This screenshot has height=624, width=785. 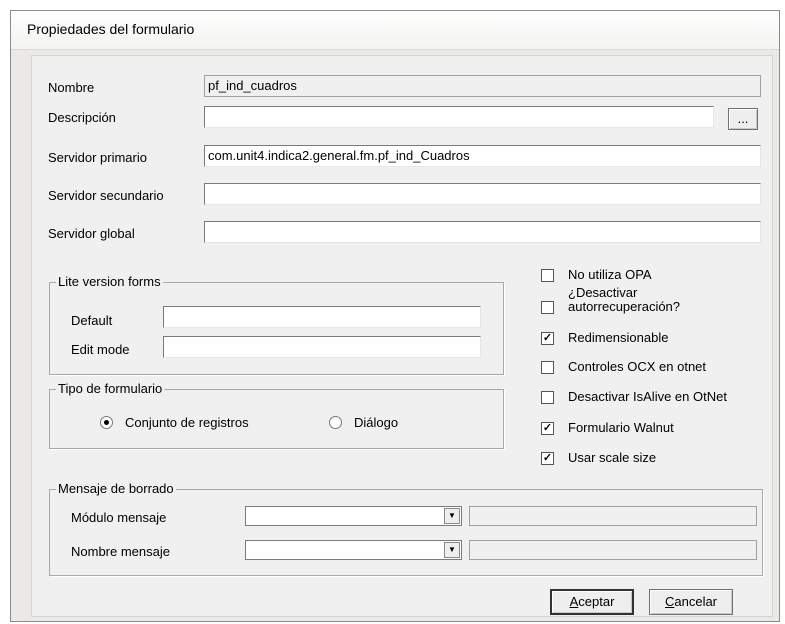 I want to click on aceptar-label: ceptar, so click(x=596, y=601).